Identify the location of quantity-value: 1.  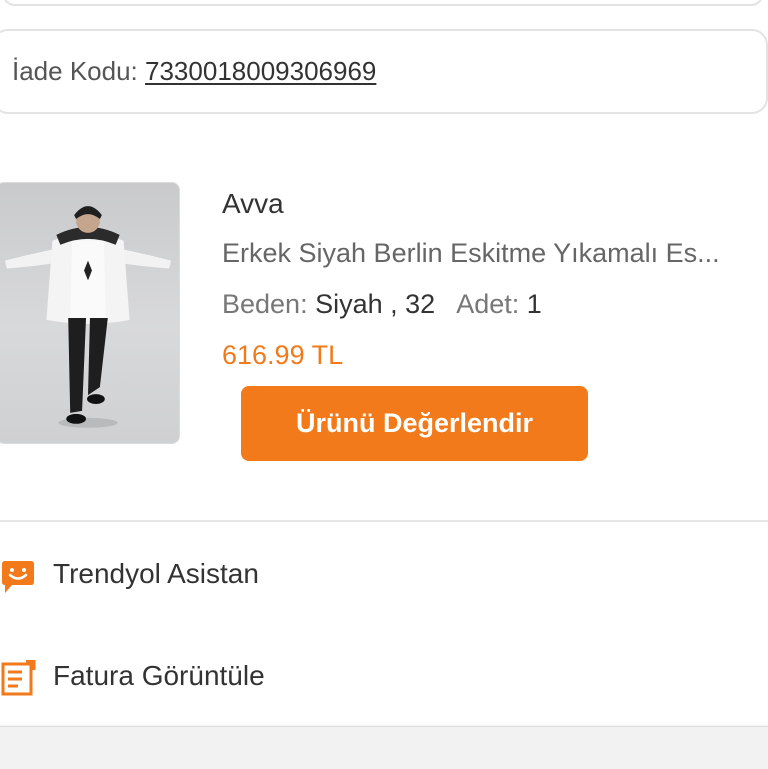
(534, 304).